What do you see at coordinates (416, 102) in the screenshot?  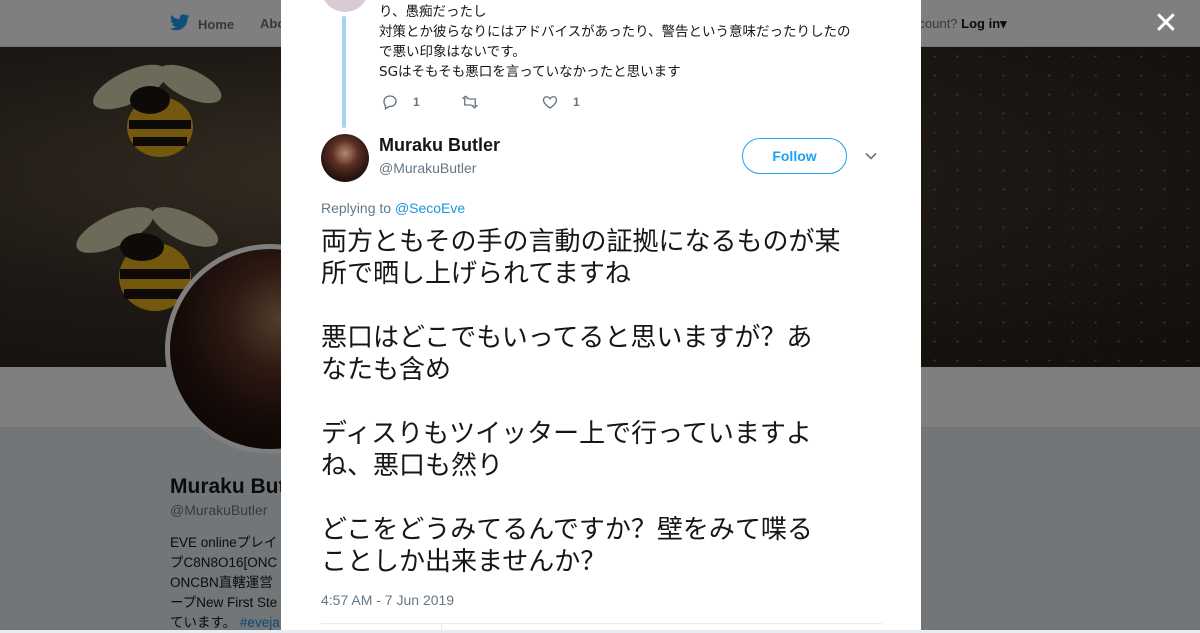 I see `reply-count: 1` at bounding box center [416, 102].